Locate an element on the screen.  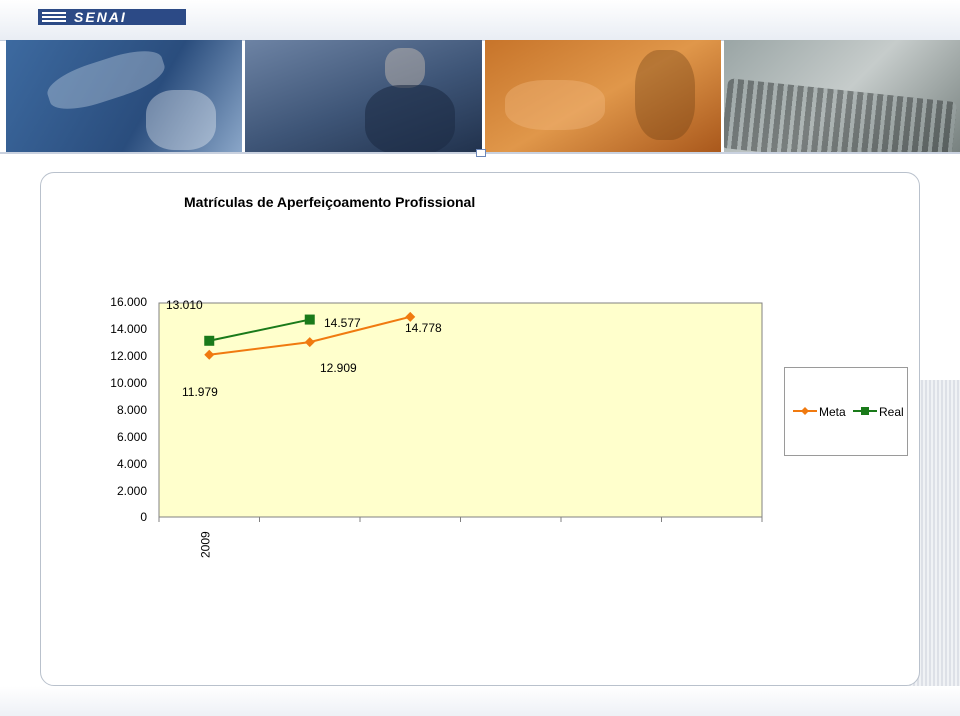
data-label-meta: 11.979 is located at coordinates (200, 392).